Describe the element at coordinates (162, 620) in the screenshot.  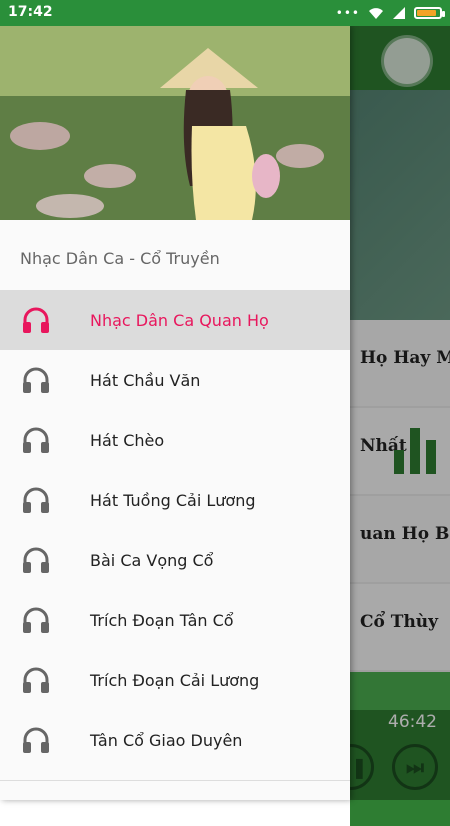
I see `menu-item-label: Trích Đoạn Tân Cổ` at that location.